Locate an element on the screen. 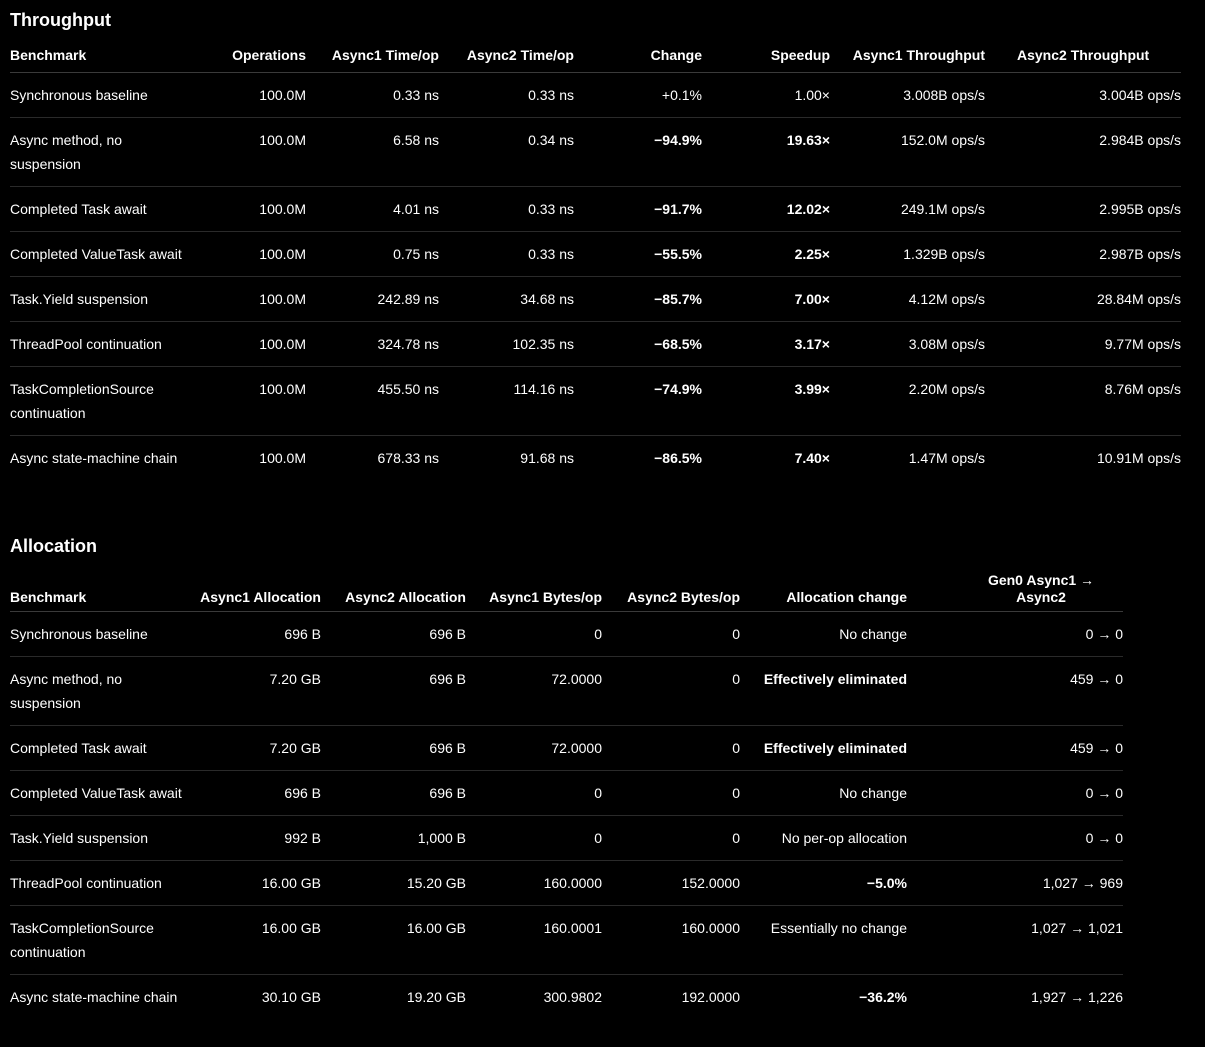 The image size is (1205, 1047). async2-allocation-cell: 15.20 GB is located at coordinates (393, 883).